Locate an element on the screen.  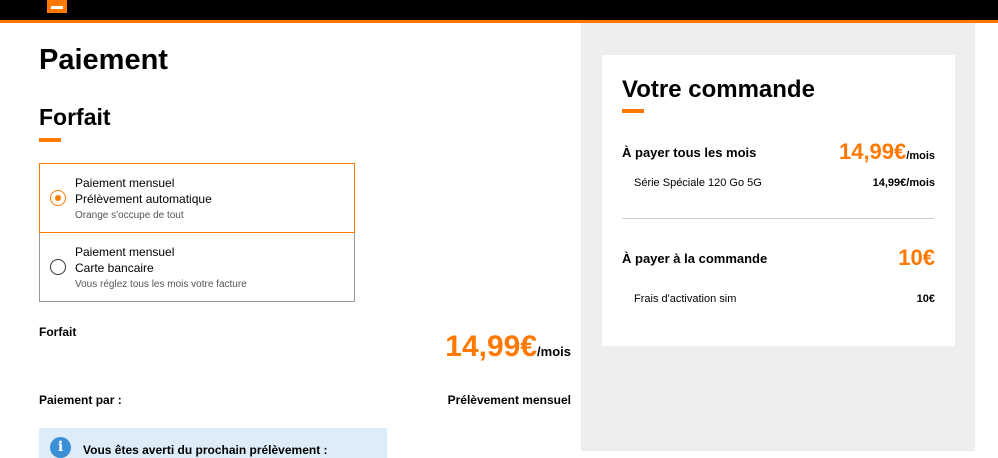
forfait-label: Forfait is located at coordinates (58, 332).